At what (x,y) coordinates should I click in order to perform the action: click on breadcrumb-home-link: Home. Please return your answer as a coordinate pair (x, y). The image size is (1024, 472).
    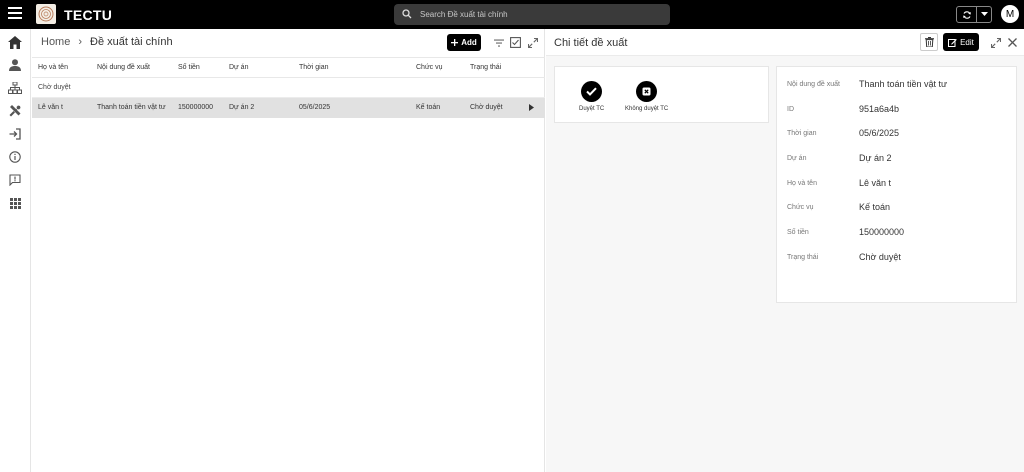
    Looking at the image, I should click on (55, 42).